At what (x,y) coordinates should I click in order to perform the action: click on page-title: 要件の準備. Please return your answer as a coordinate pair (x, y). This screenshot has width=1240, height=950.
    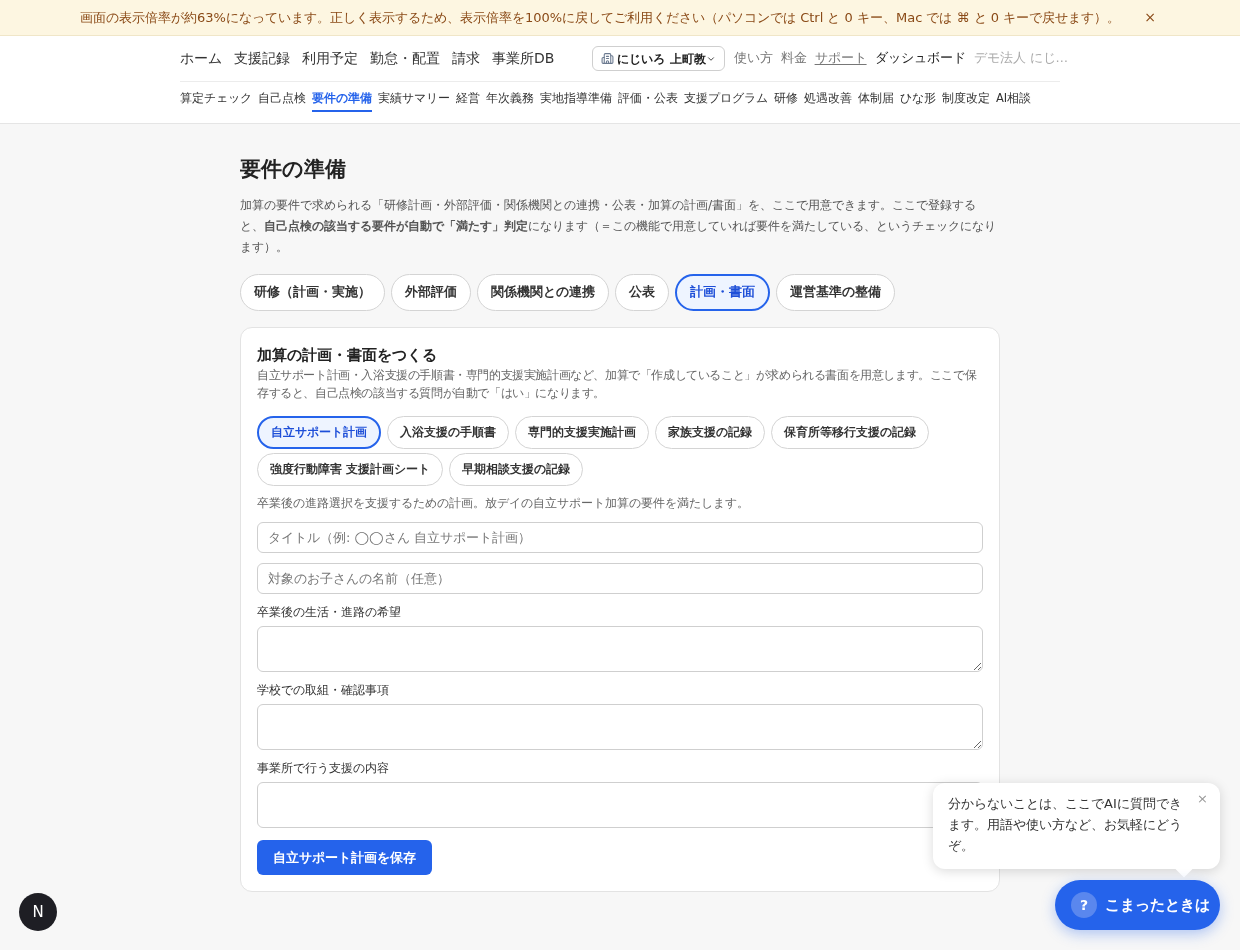
    Looking at the image, I should click on (293, 169).